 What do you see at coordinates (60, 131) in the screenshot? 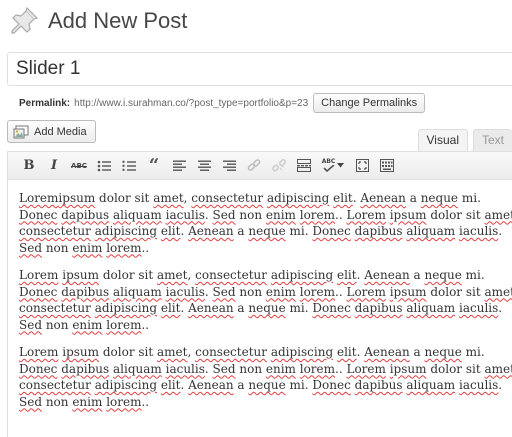
I see `add-media-label: Add Media` at bounding box center [60, 131].